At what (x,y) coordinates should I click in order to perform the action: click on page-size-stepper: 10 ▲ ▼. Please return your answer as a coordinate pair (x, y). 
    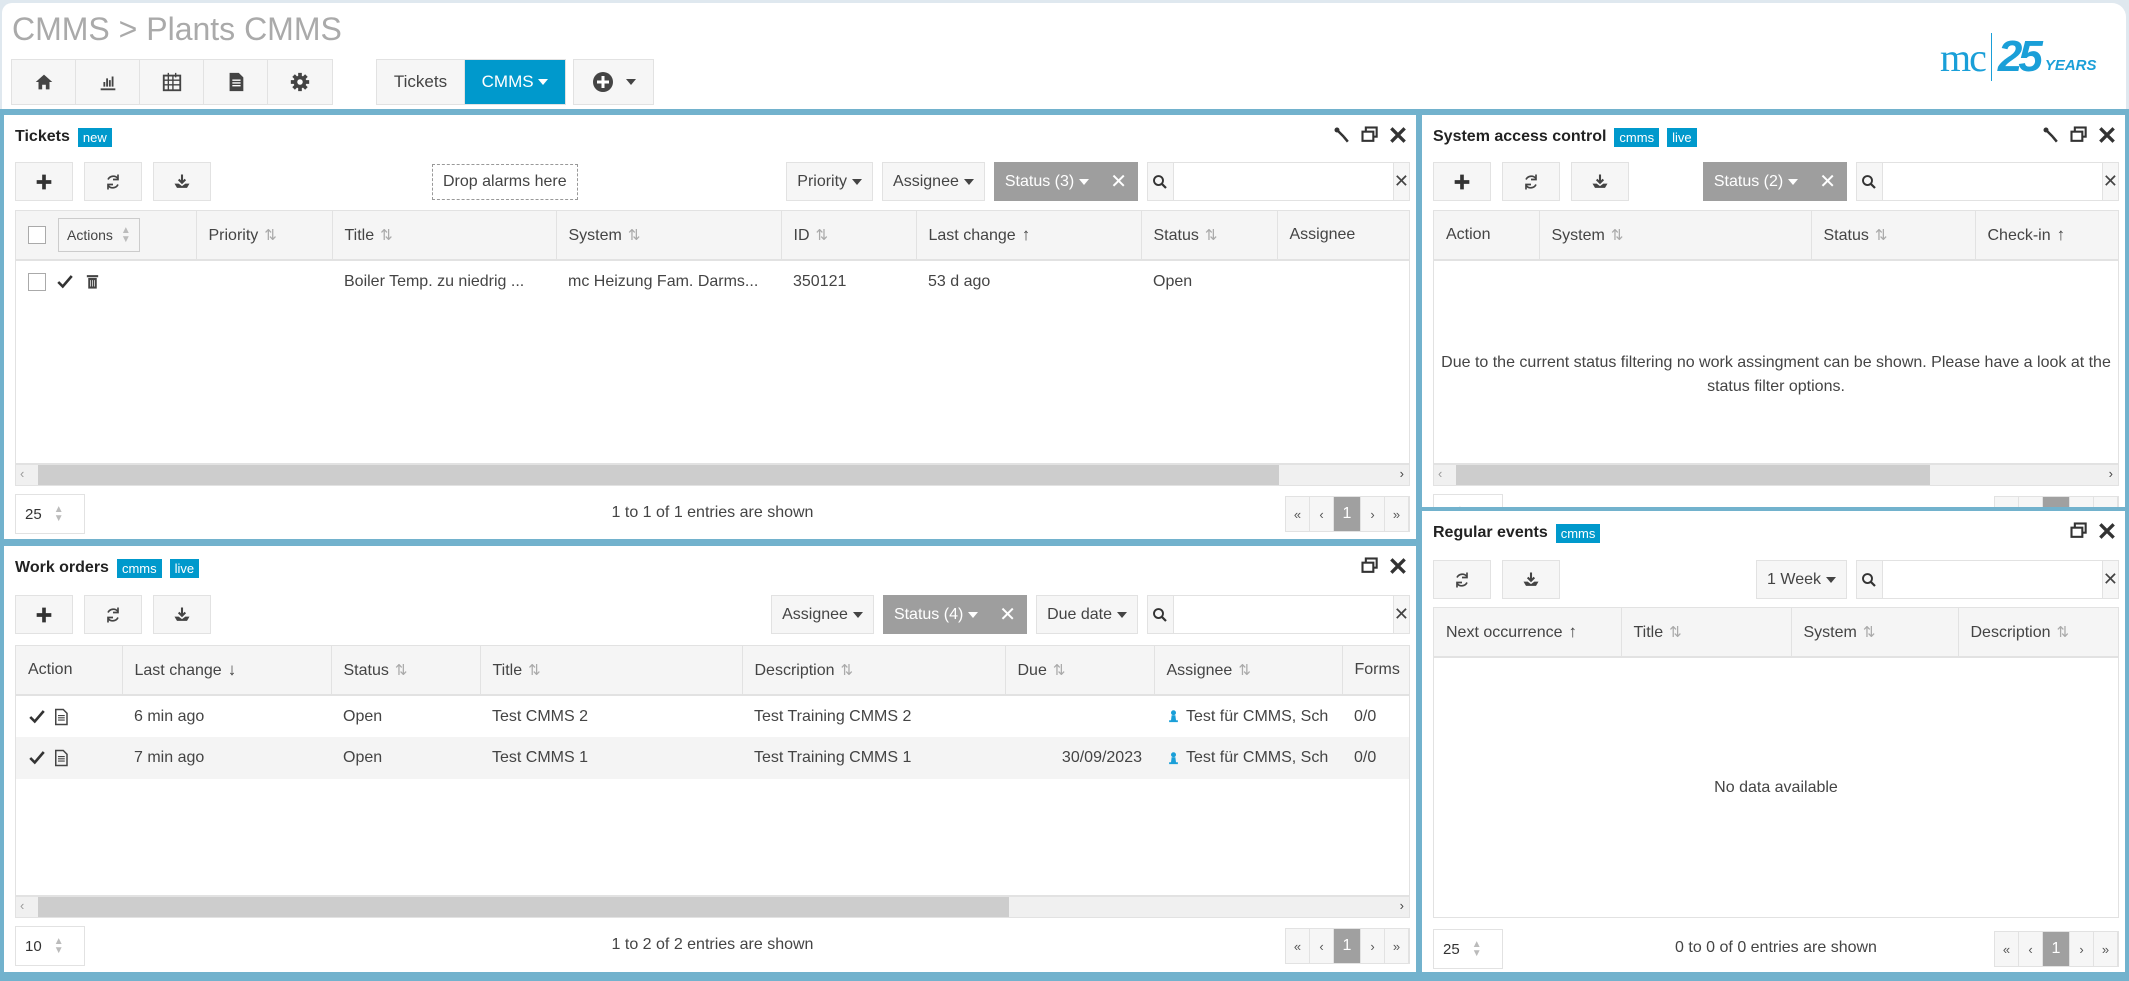
    Looking at the image, I should click on (50, 946).